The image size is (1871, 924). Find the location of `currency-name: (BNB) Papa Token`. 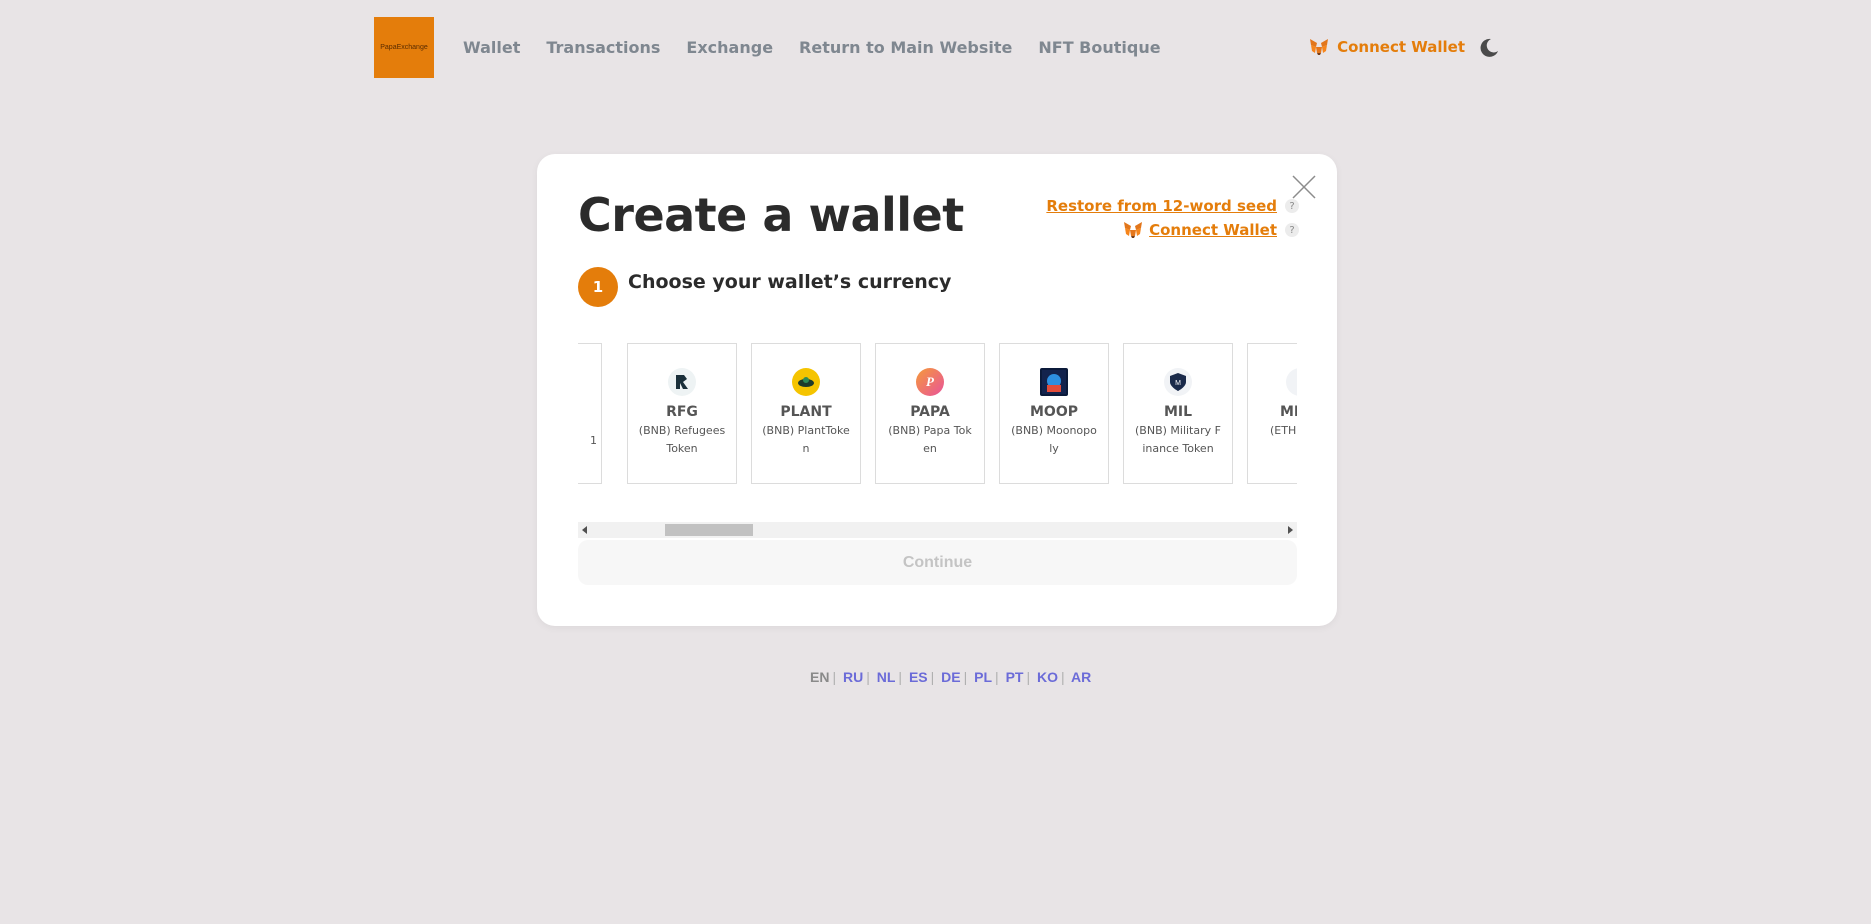

currency-name: (BNB) Papa Token is located at coordinates (930, 439).